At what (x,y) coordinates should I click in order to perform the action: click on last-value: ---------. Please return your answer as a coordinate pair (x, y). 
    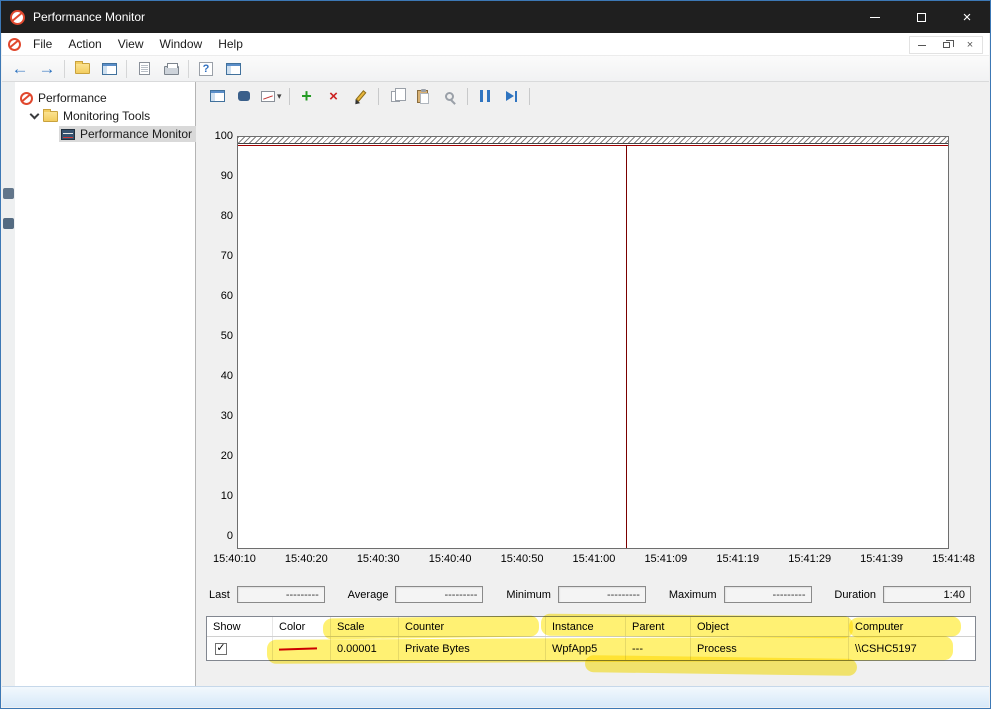
    Looking at the image, I should click on (280, 594).